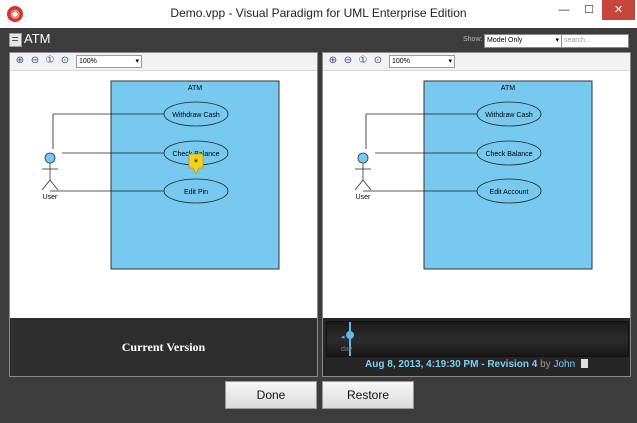 The width and height of the screenshot is (637, 423). Describe the element at coordinates (564, 10) in the screenshot. I see `minimize-button: —` at that location.